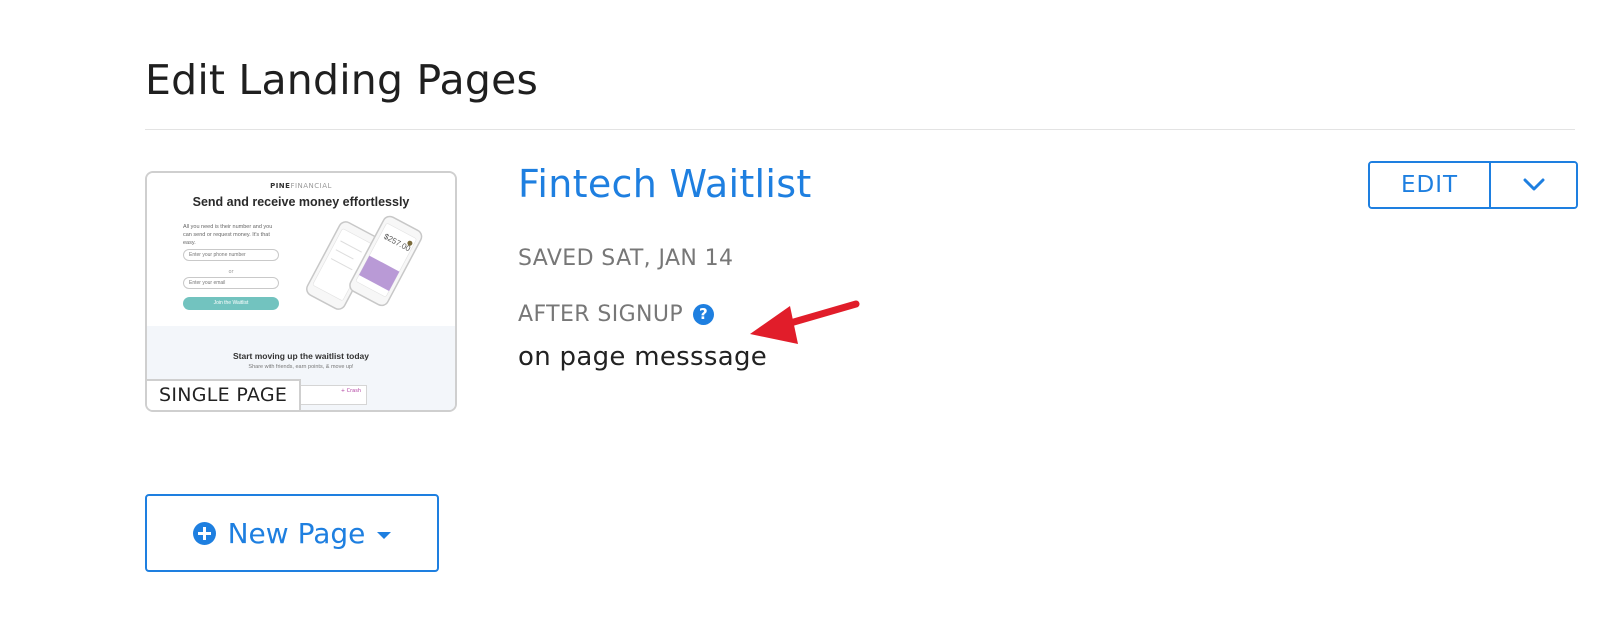  I want to click on new-page-button: New Page, so click(292, 533).